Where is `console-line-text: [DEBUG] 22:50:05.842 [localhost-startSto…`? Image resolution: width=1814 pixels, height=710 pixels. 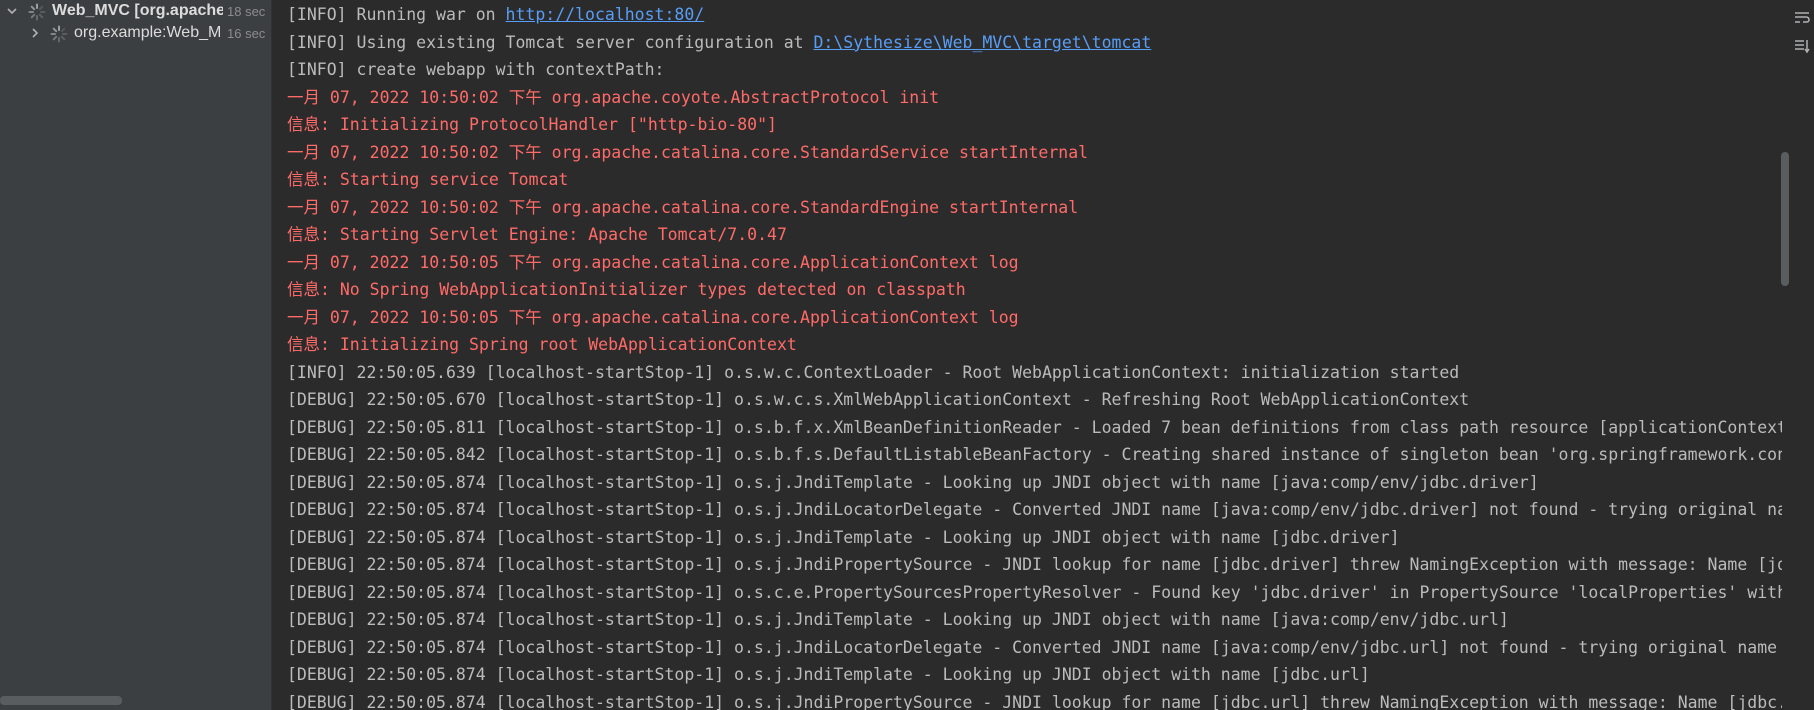 console-line-text: [DEBUG] 22:50:05.842 [localhost-startSto… is located at coordinates (1034, 454).